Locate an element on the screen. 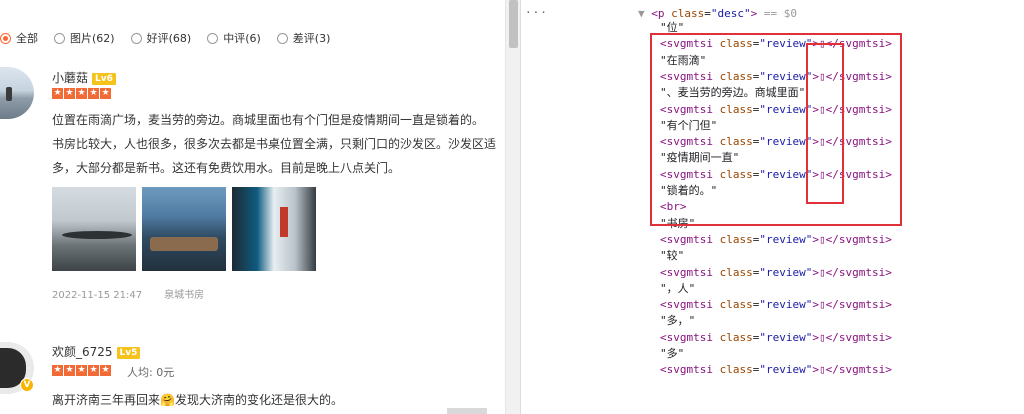 The height and width of the screenshot is (414, 1024). tag-close: > is located at coordinates (754, 13).